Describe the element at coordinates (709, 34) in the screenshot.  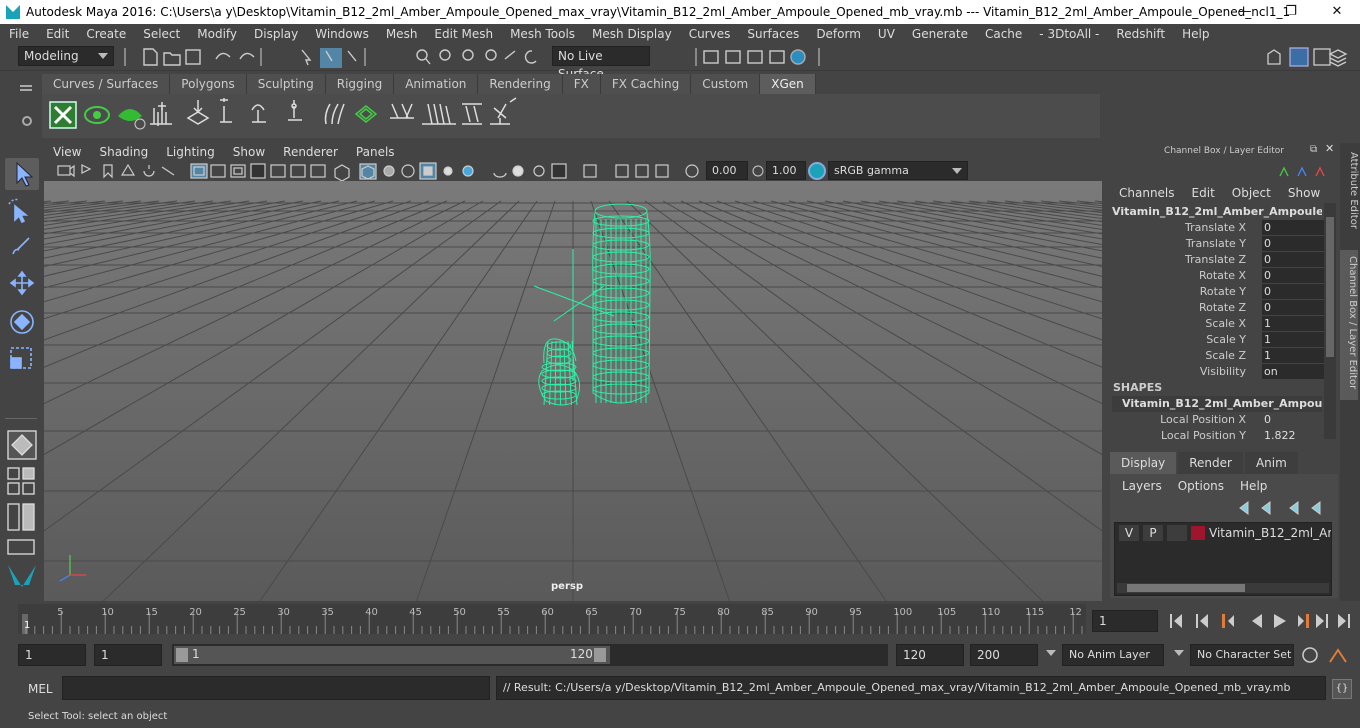
I see `menu-curves: Curves` at that location.